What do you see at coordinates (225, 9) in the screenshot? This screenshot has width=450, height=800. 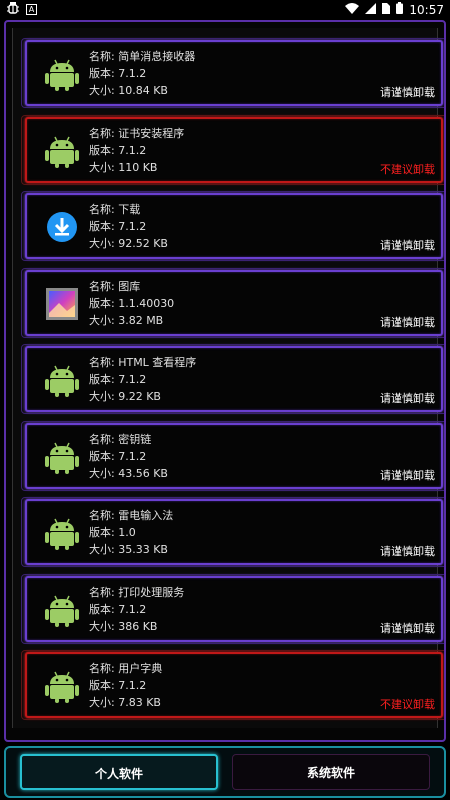 I see `status-bar: A 10:57` at bounding box center [225, 9].